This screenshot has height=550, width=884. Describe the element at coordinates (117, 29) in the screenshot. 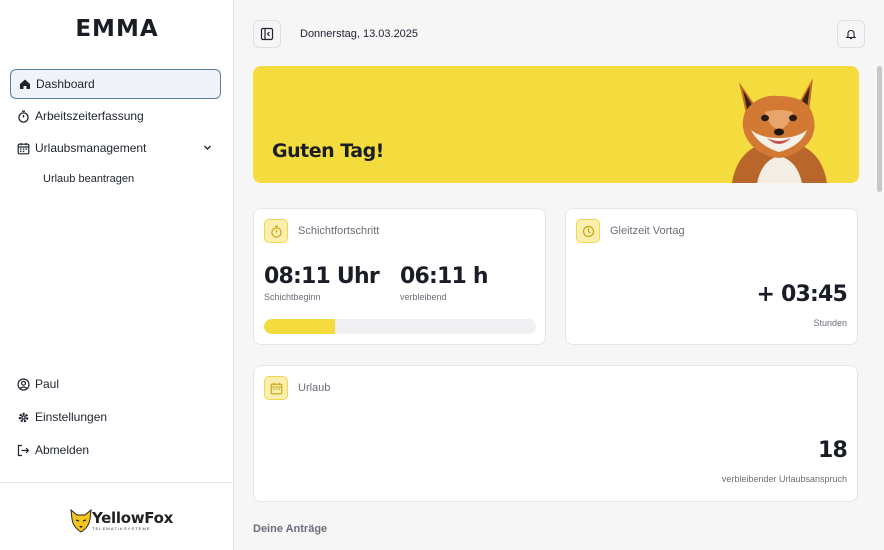

I see `app-title: EMMA` at that location.